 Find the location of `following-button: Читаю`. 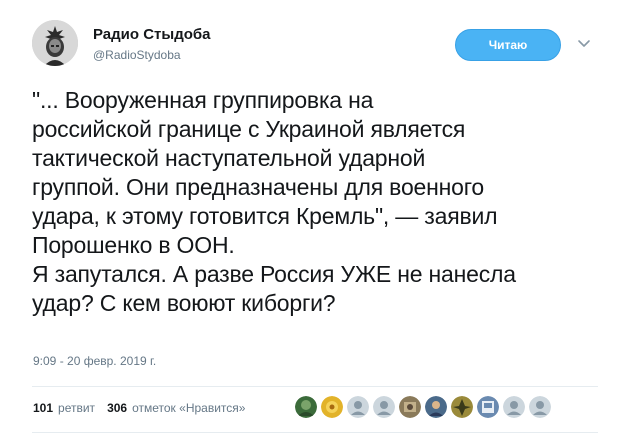

following-button: Читаю is located at coordinates (508, 45).